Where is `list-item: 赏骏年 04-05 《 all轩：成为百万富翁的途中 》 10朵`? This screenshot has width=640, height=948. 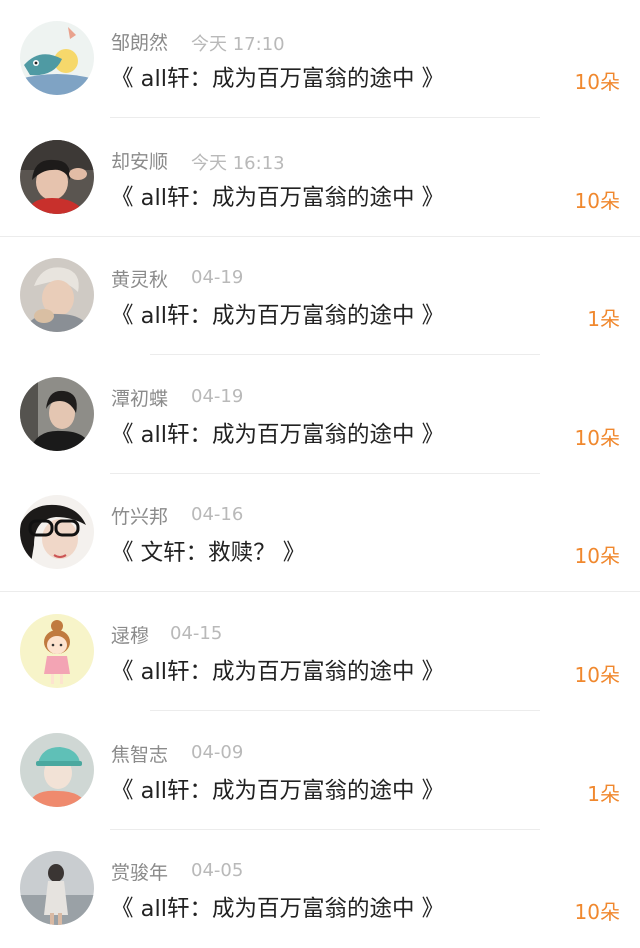 list-item: 赏骏年 04-05 《 all轩：成为百万富翁的途中 》 10朵 is located at coordinates (320, 889).